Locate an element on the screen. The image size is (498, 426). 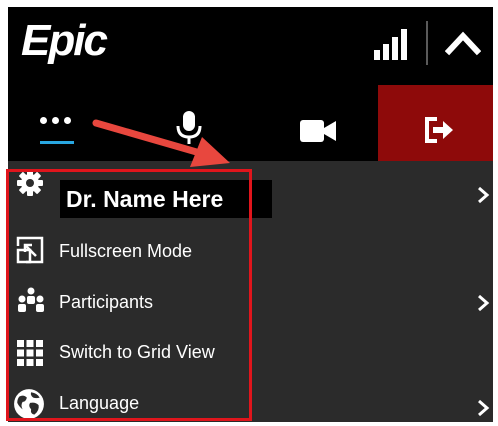
menu-item-label: Participants is located at coordinates (106, 302).